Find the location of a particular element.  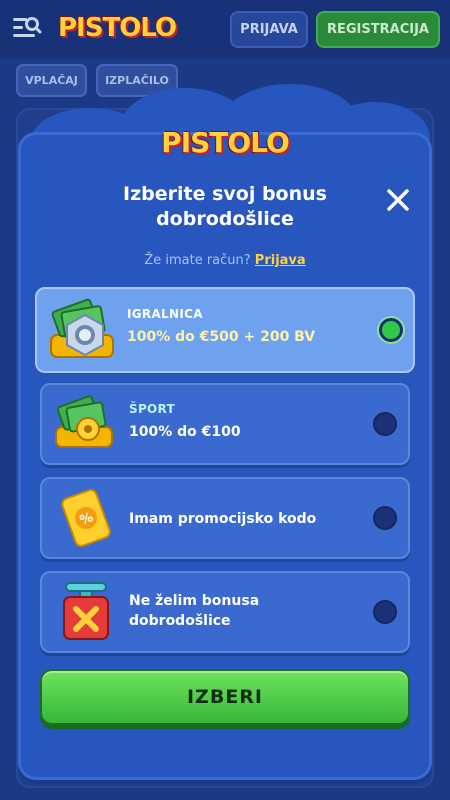

bonus-option-casino: IGRALNICA 100% do €500 + 200 BV is located at coordinates (225, 330).